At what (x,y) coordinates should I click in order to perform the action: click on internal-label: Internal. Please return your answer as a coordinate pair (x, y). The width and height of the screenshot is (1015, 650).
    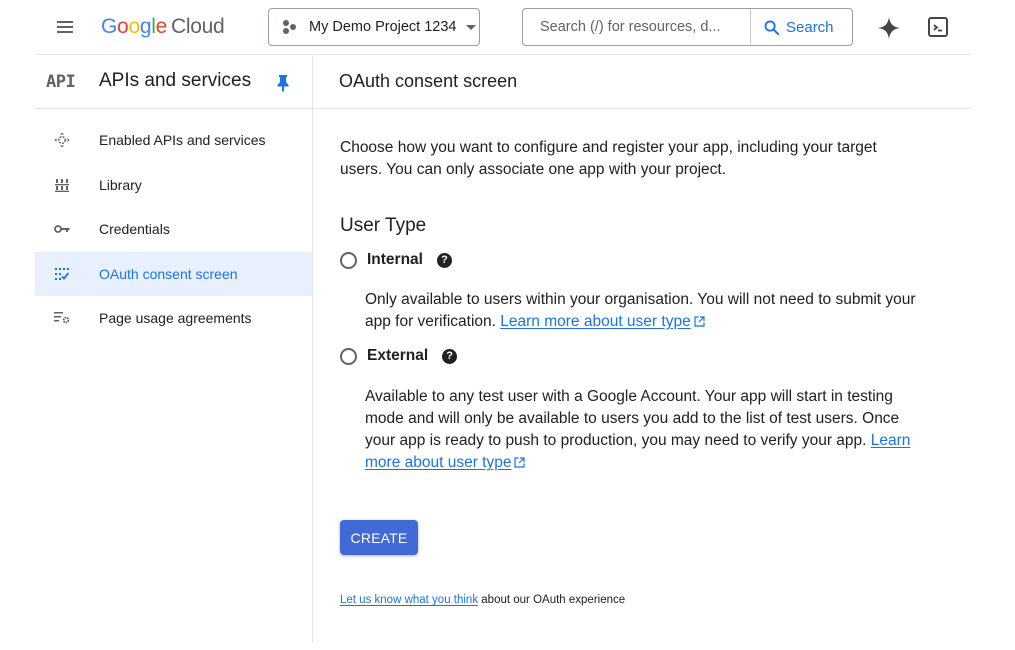
    Looking at the image, I should click on (395, 259).